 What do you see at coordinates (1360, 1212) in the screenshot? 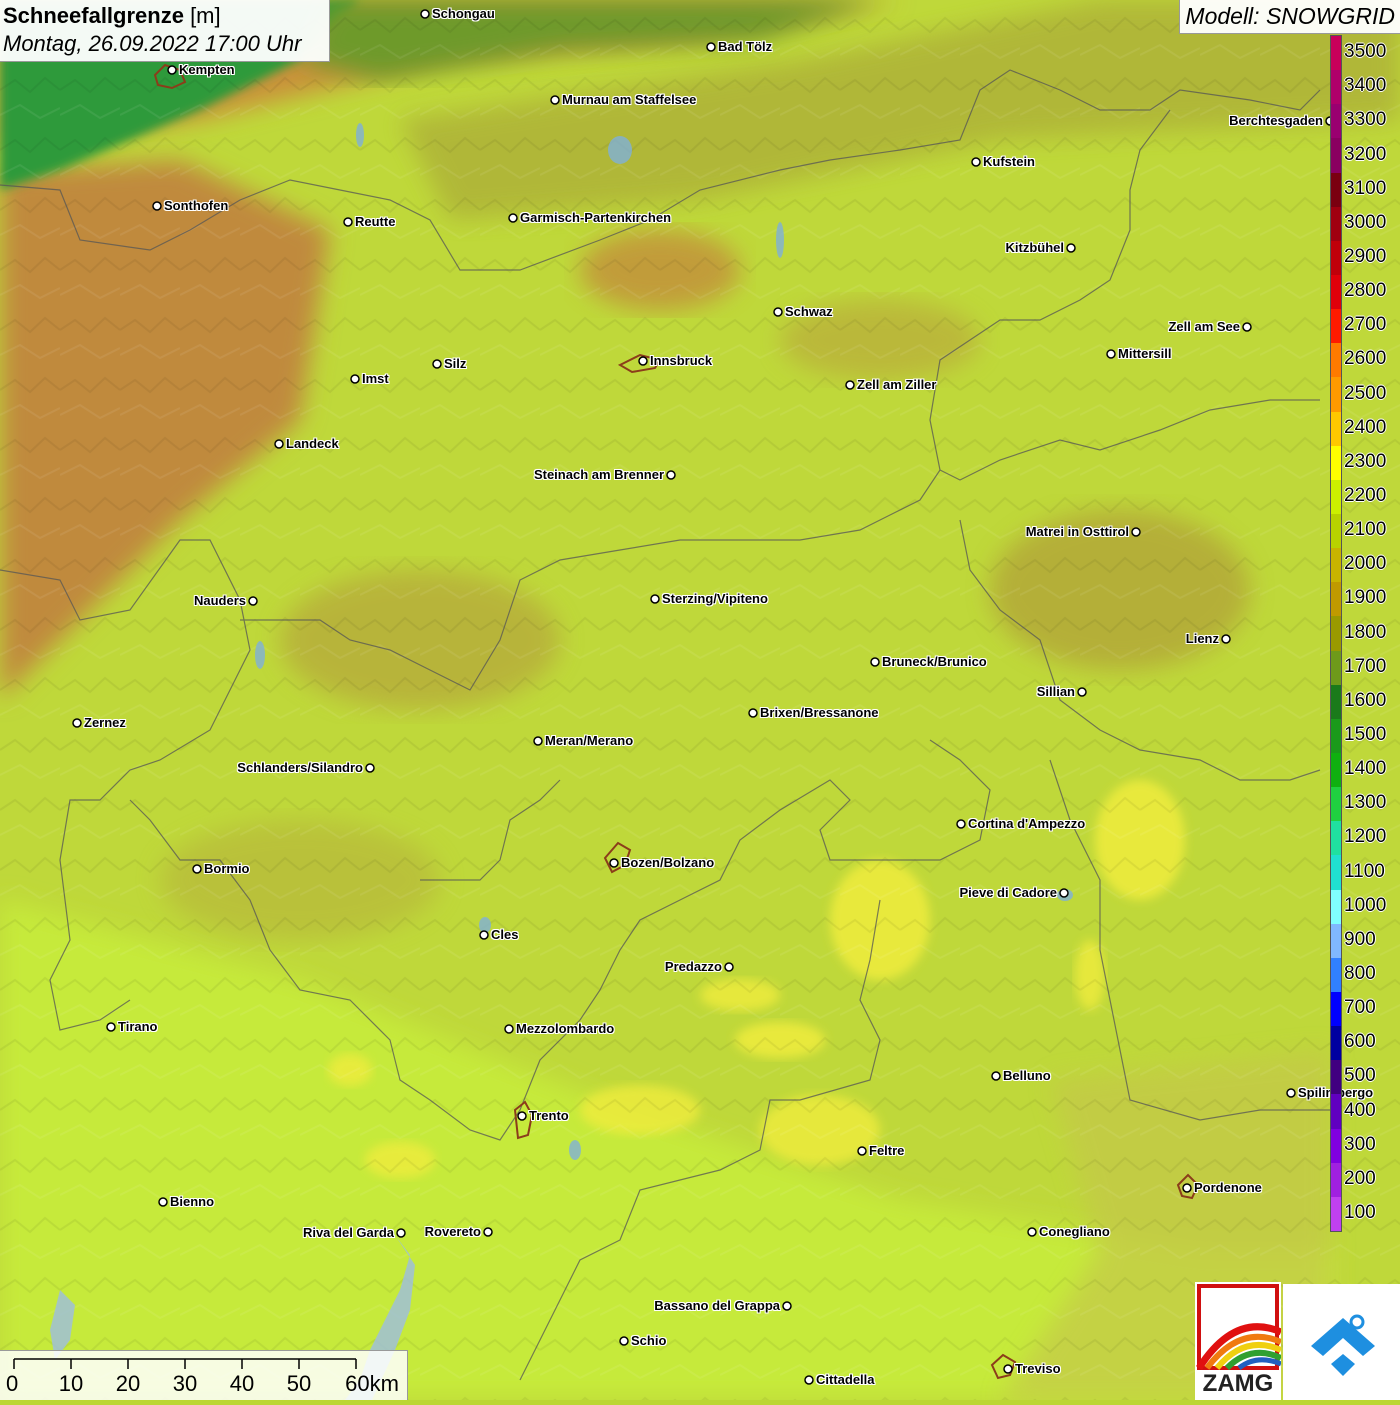
I see `legend-label: 100` at bounding box center [1360, 1212].